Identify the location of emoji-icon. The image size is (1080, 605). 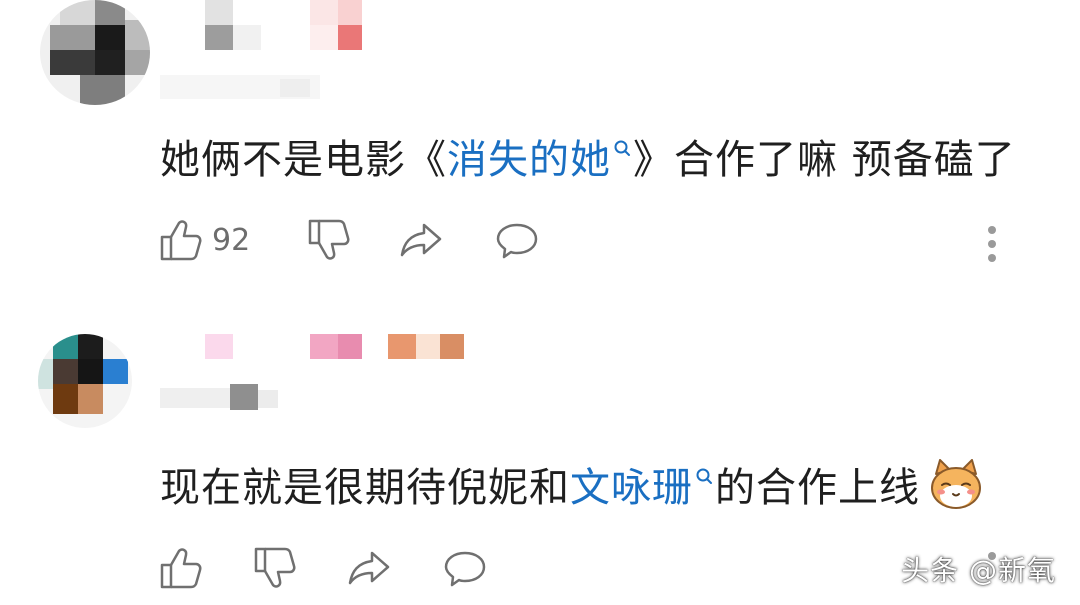
(956, 484).